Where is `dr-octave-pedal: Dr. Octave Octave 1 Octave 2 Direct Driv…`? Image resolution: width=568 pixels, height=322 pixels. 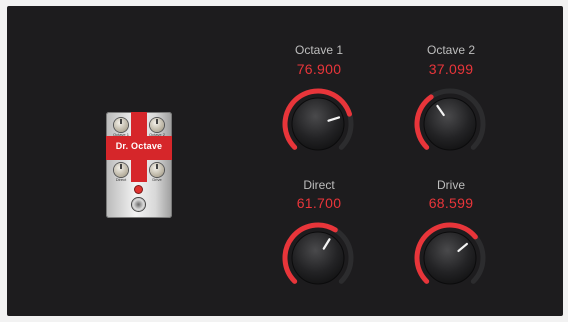
dr-octave-pedal: Dr. Octave Octave 1 Octave 2 Direct Driv… is located at coordinates (139, 165).